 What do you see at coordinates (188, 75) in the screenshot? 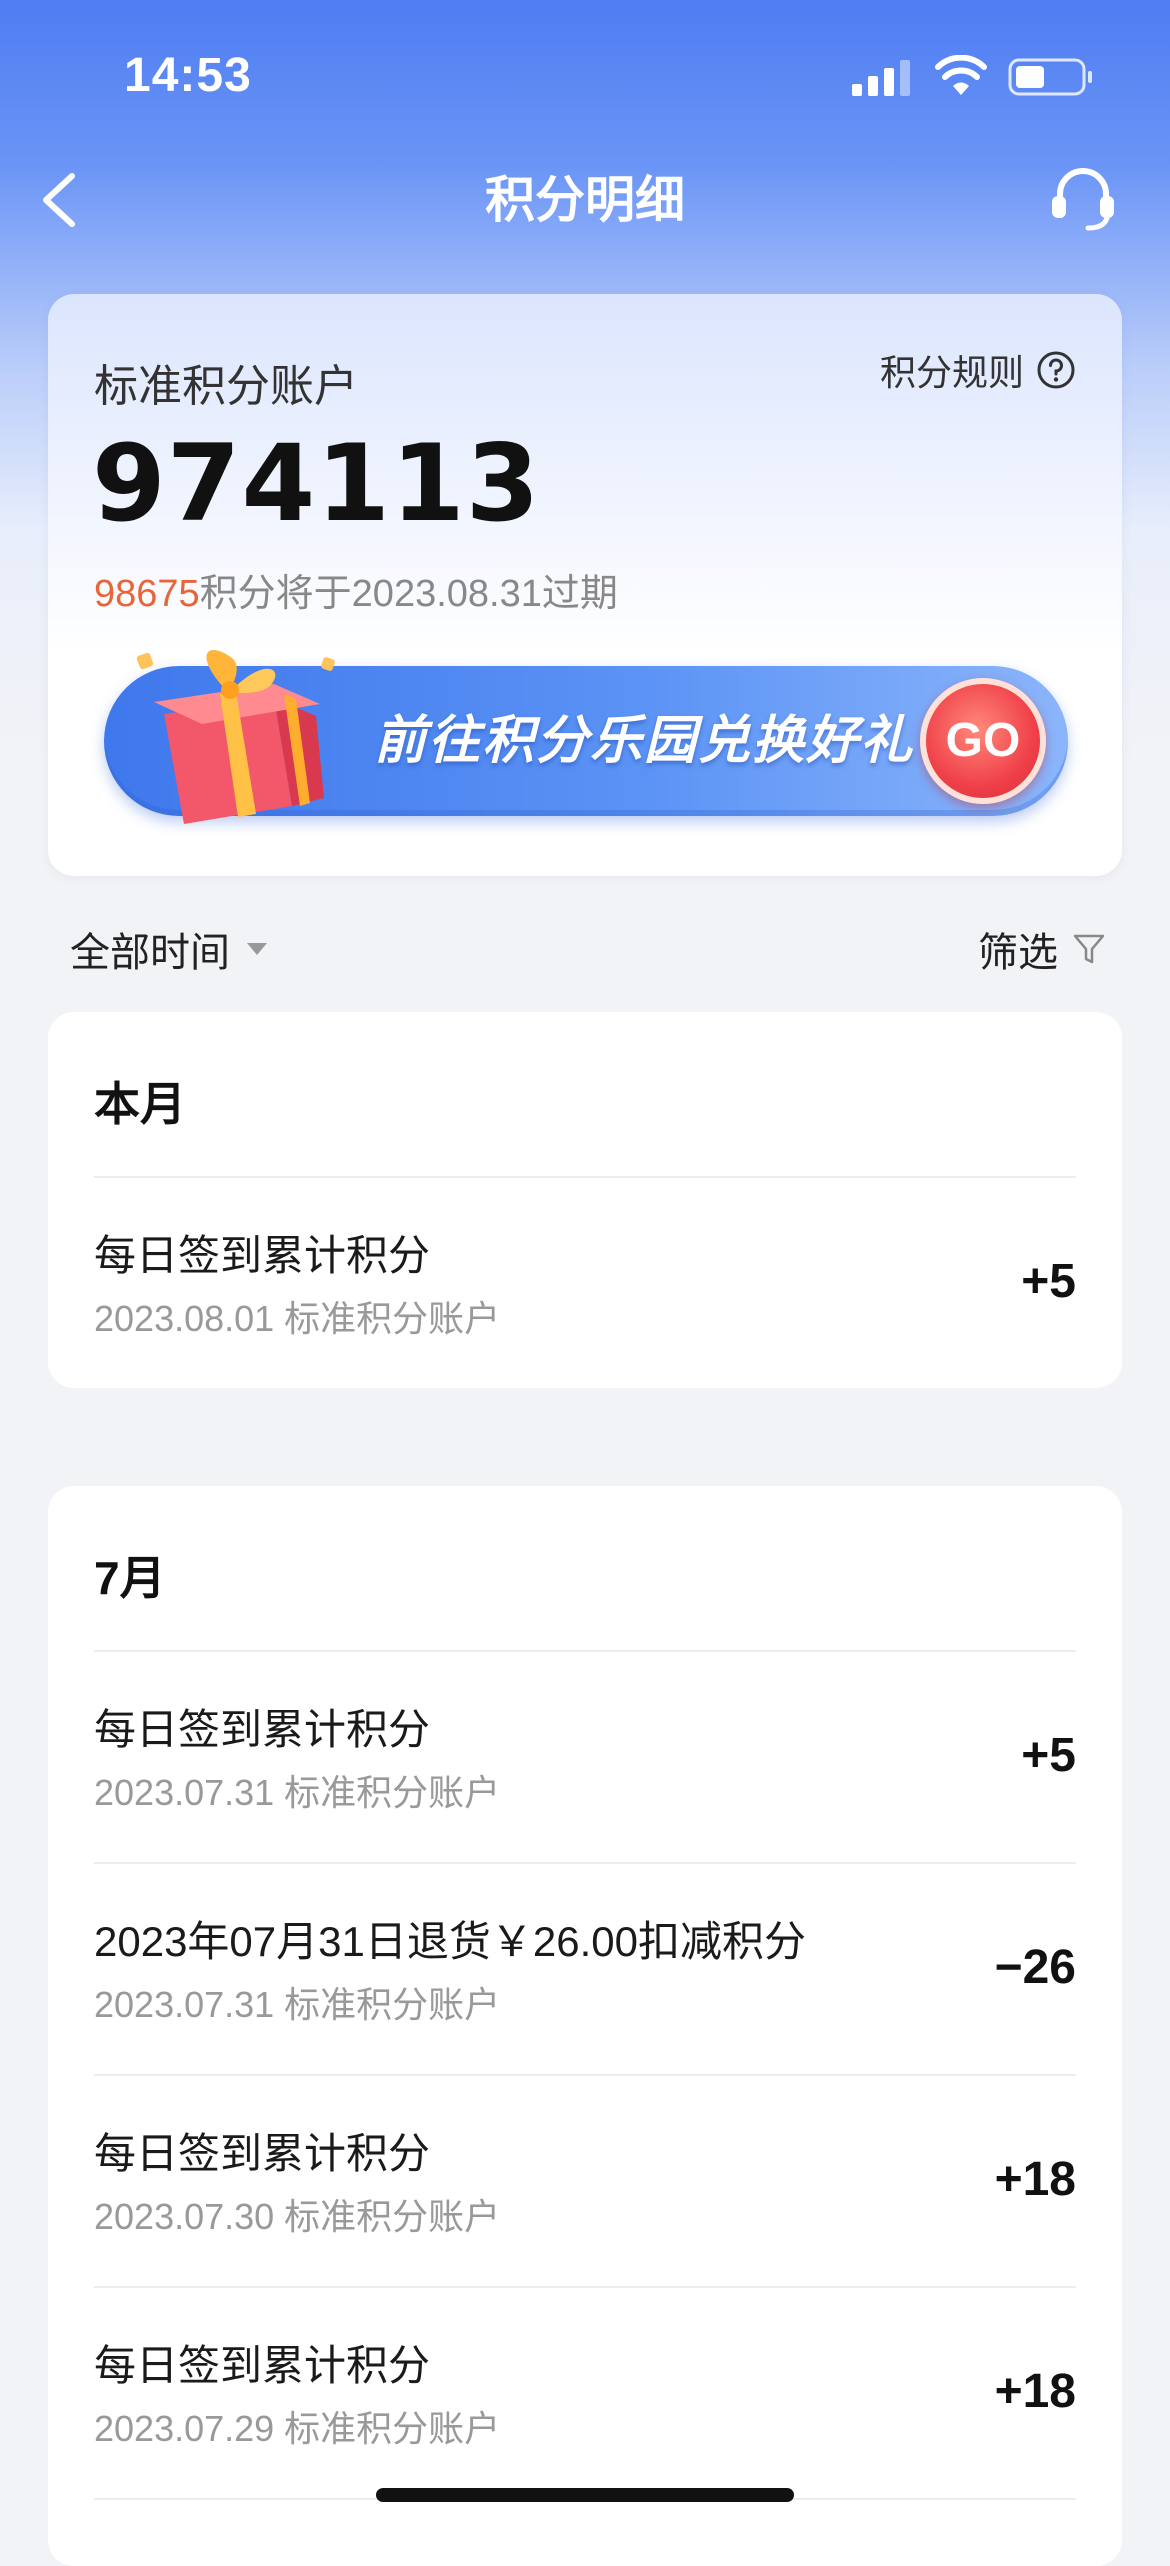
I see `status-time: 14:53` at bounding box center [188, 75].